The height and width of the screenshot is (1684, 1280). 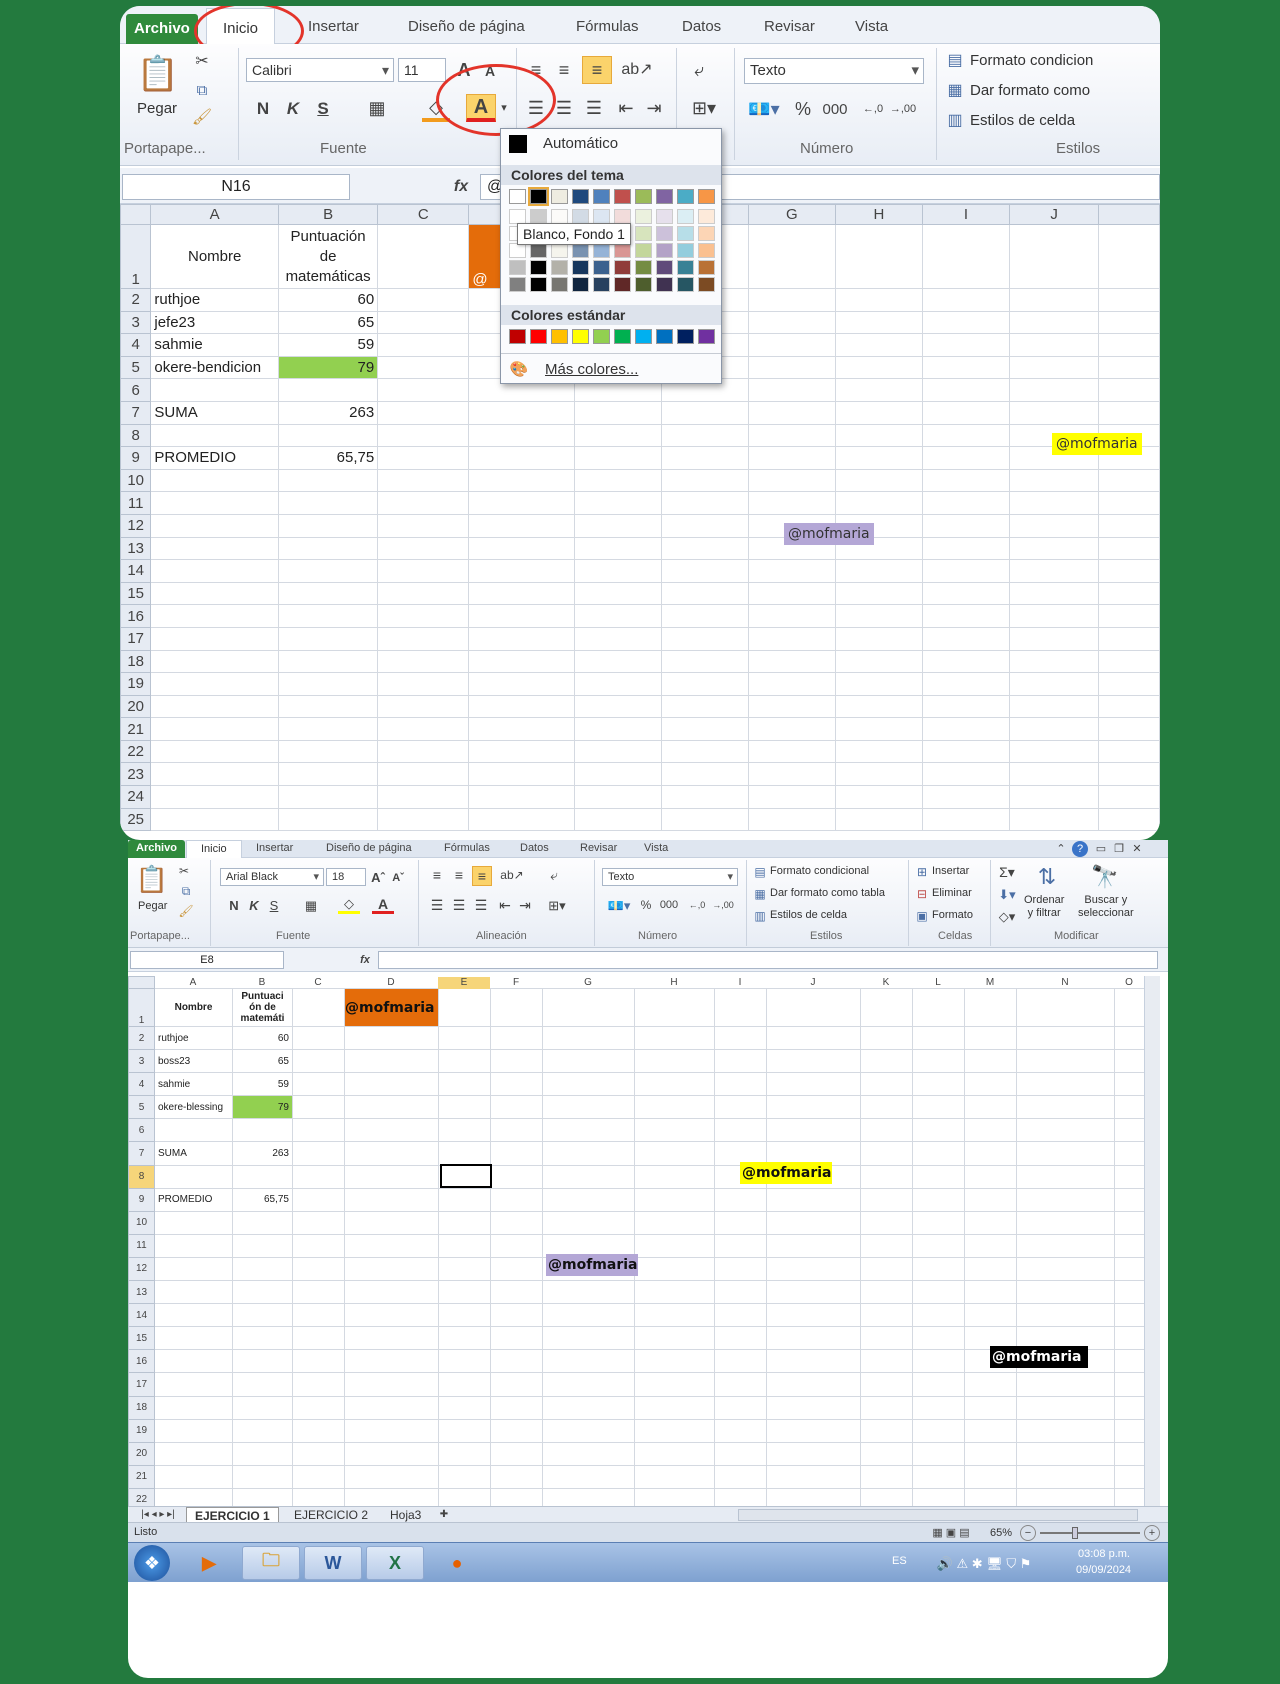 I want to click on column-header: L, so click(x=938, y=983).